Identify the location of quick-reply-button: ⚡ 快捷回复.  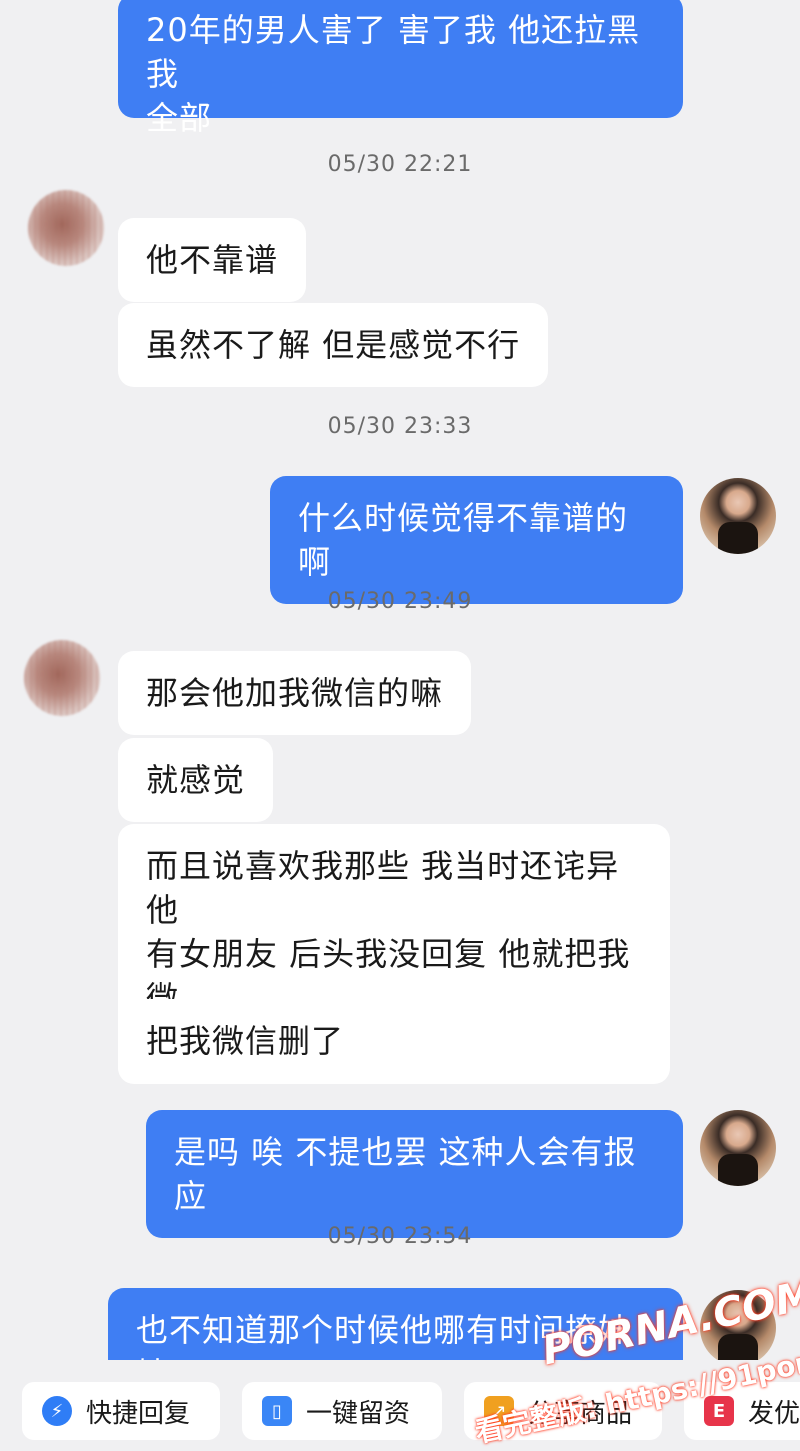
(121, 1411).